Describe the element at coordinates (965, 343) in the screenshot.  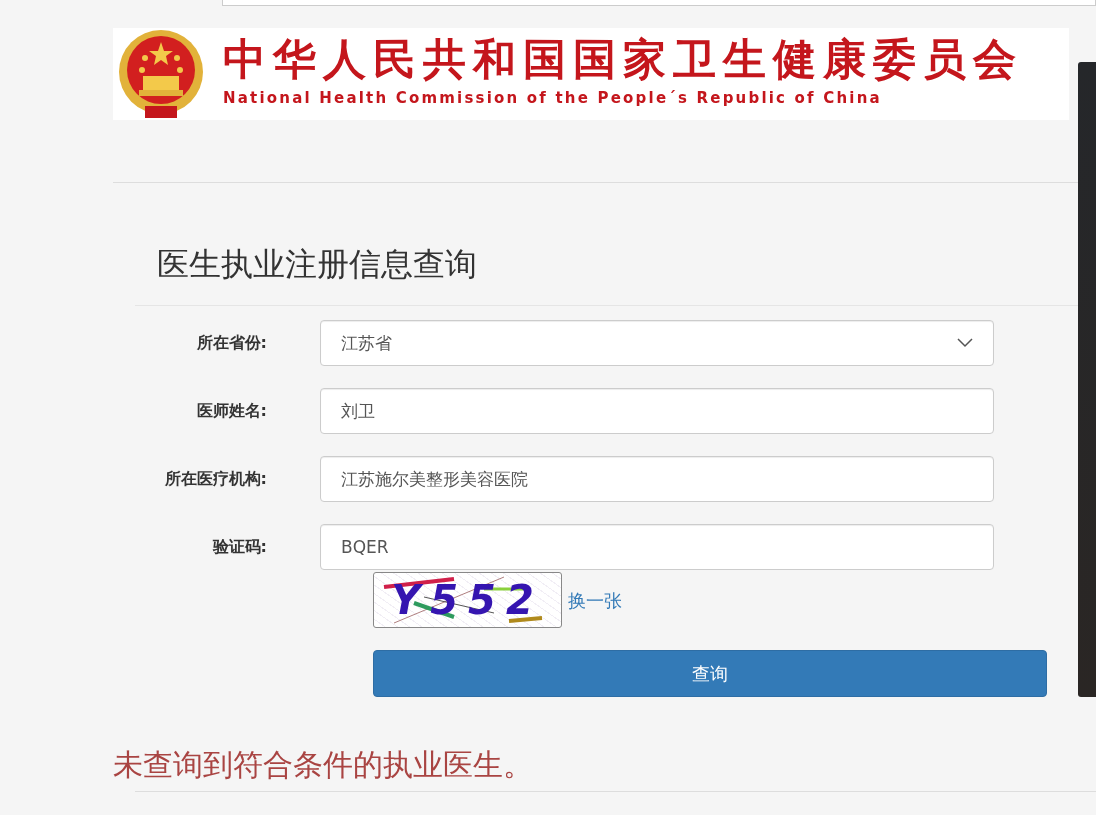
I see `chevron-down-icon` at that location.